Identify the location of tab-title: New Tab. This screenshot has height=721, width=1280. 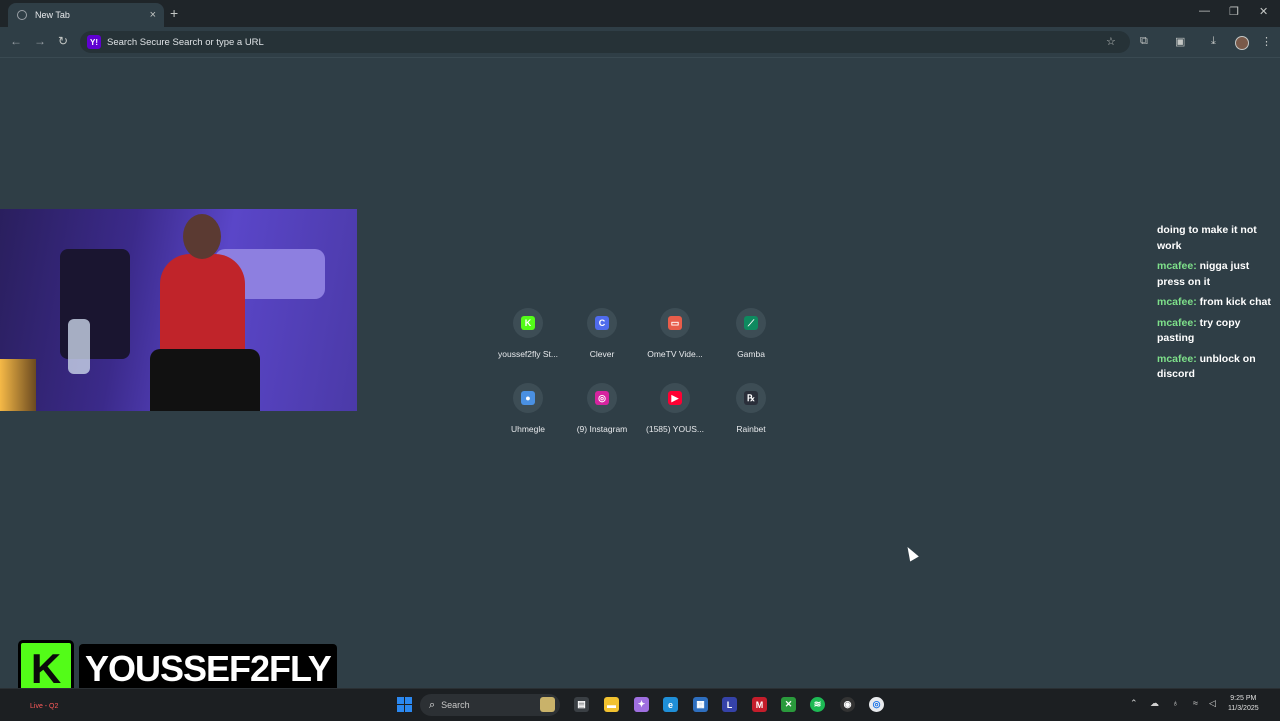
(52, 15).